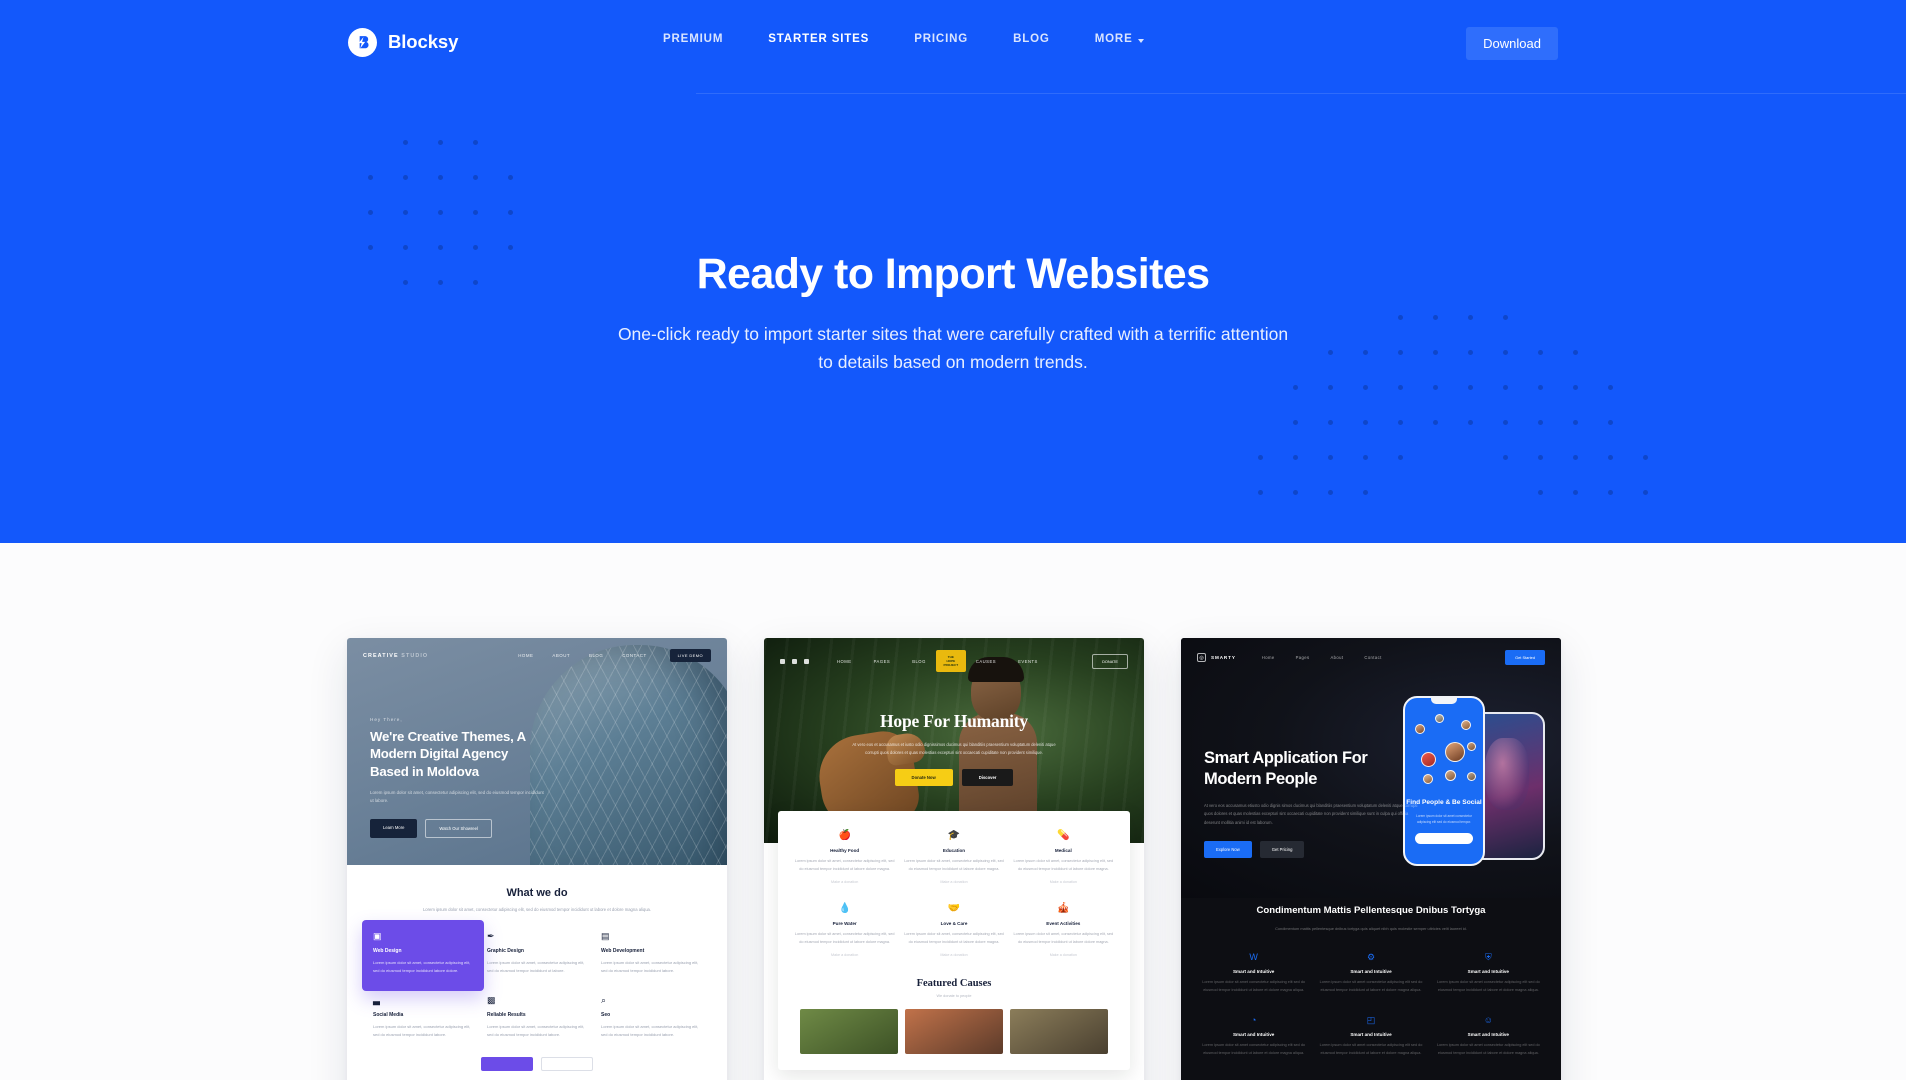 The height and width of the screenshot is (1080, 1906). Describe the element at coordinates (923, 778) in the screenshot. I see `card2-primary-button: Donate Now` at that location.